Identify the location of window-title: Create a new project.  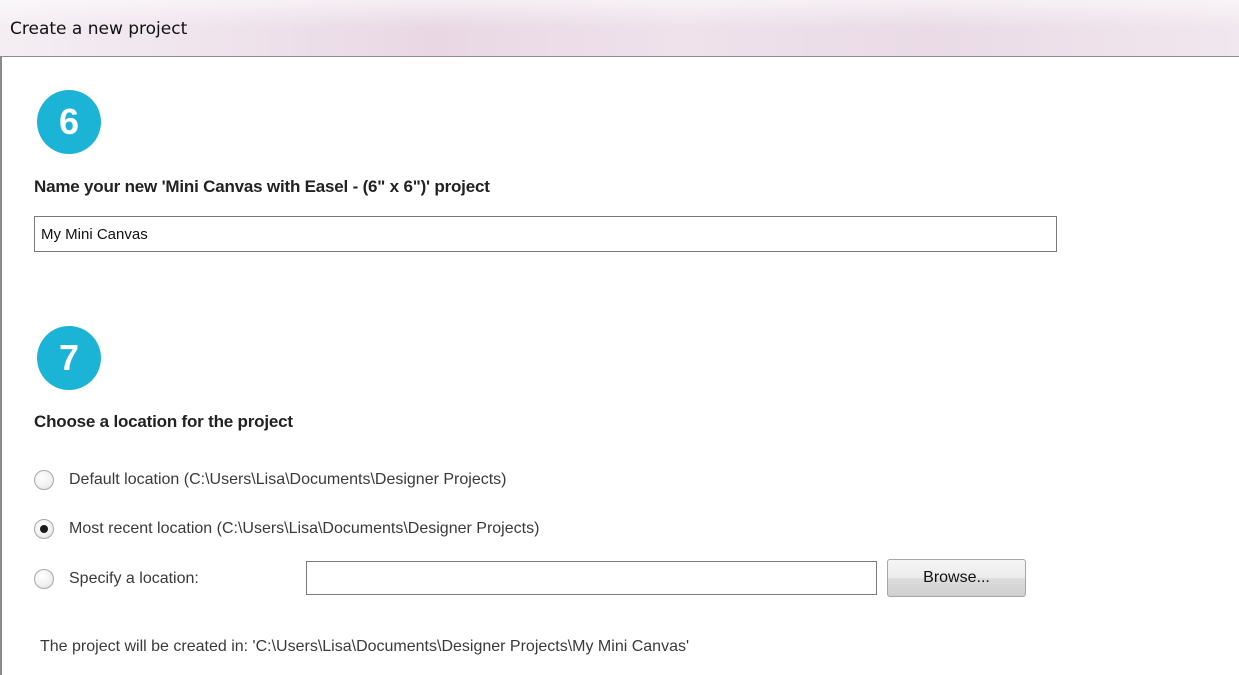
(99, 29).